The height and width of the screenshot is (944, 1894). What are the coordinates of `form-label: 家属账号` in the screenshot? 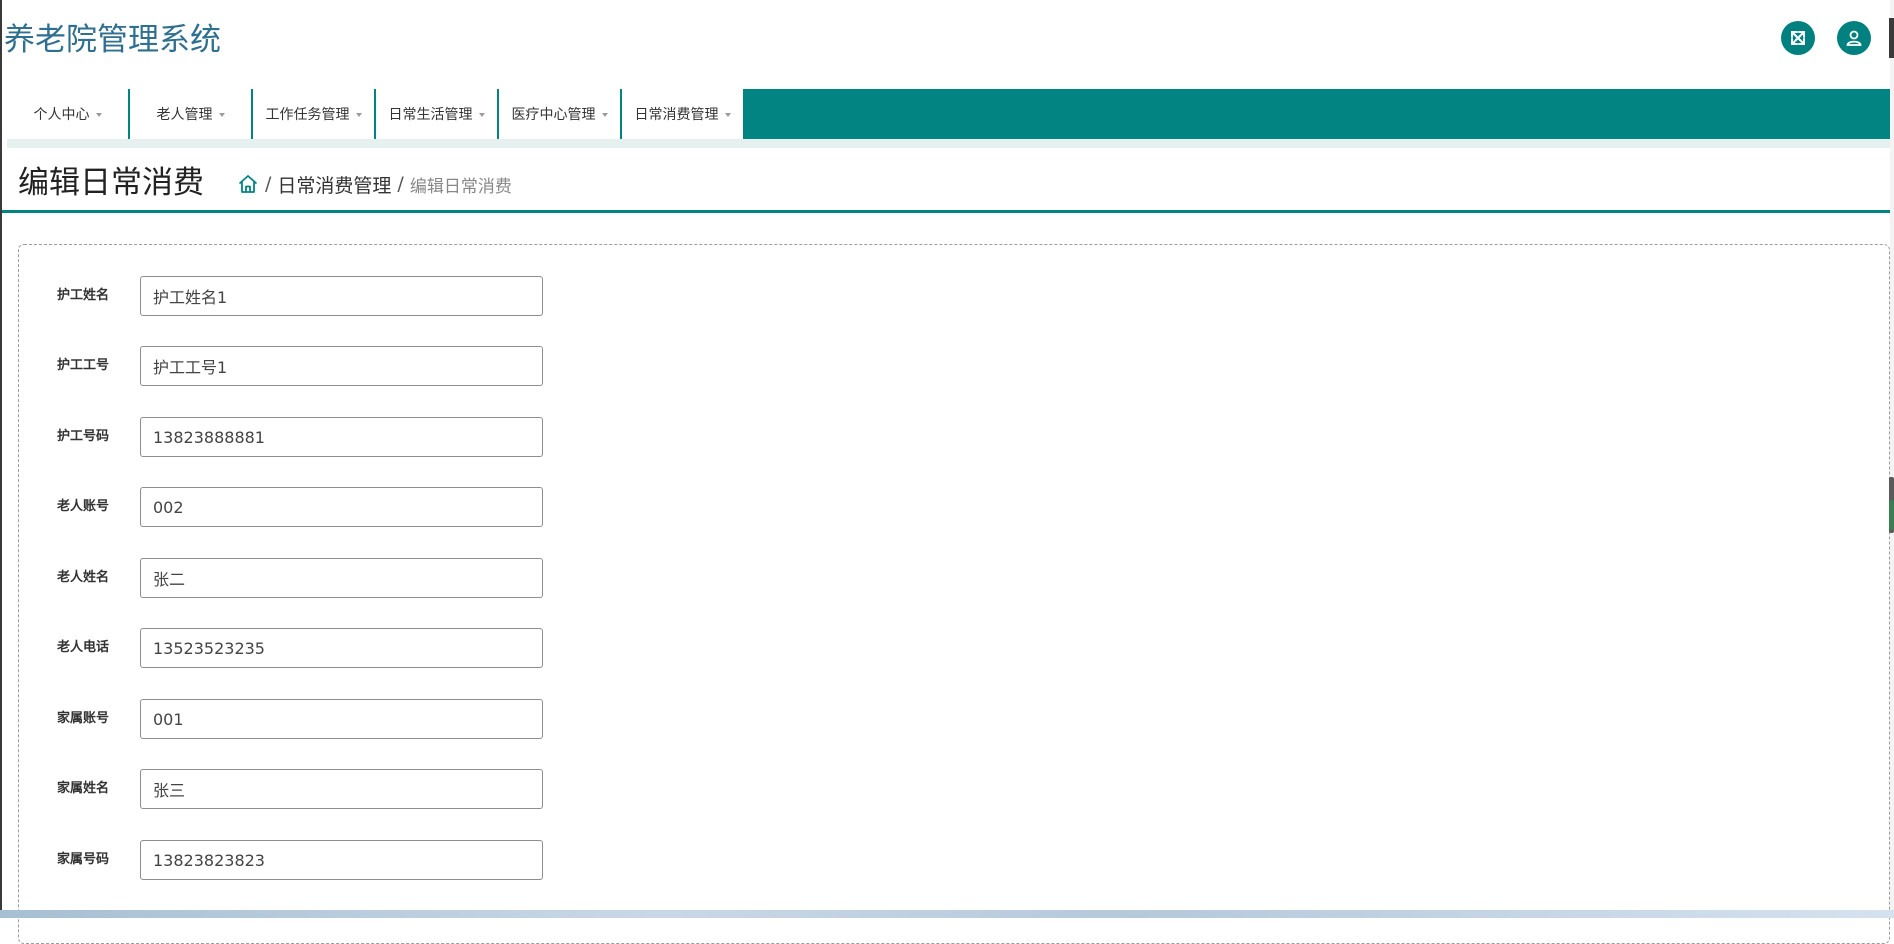 It's located at (83, 718).